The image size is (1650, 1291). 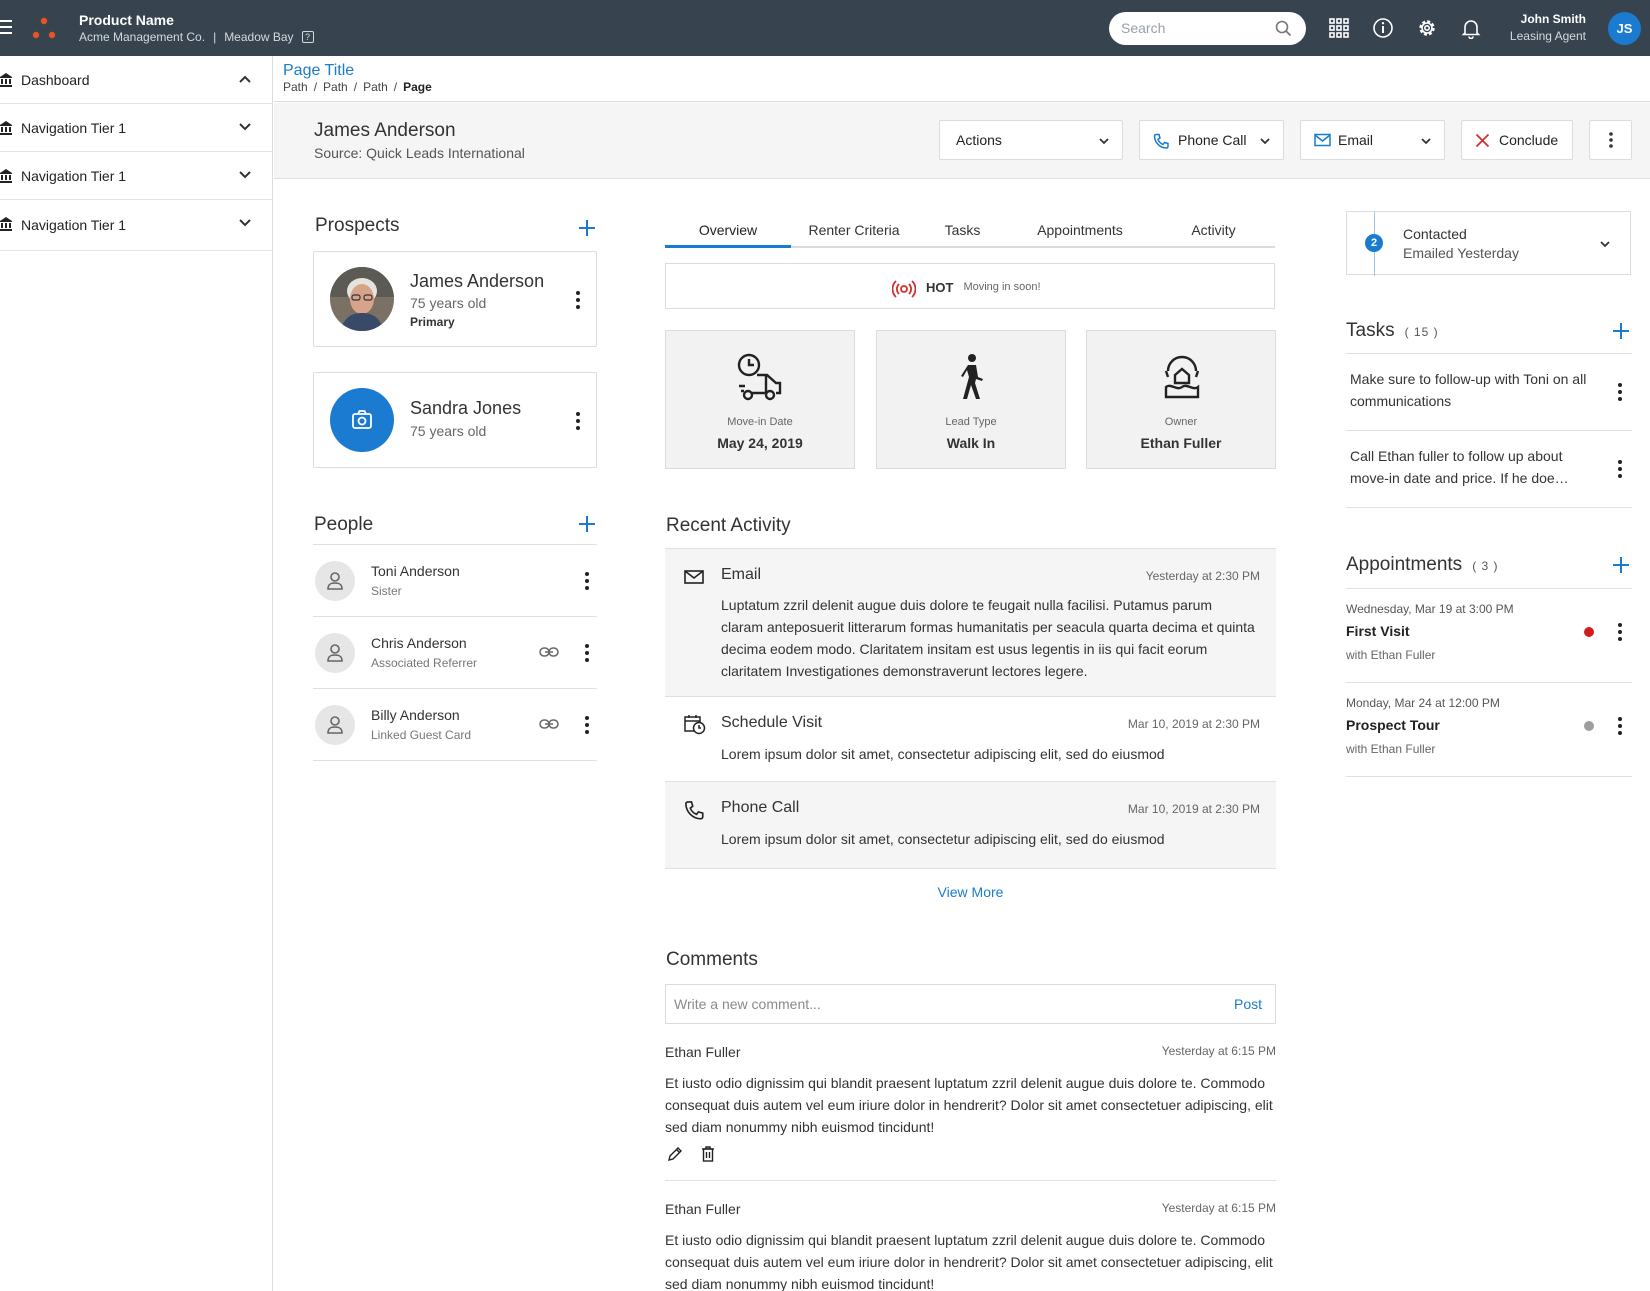 I want to click on user-info: John Smith Leasing Agent, so click(x=1548, y=27).